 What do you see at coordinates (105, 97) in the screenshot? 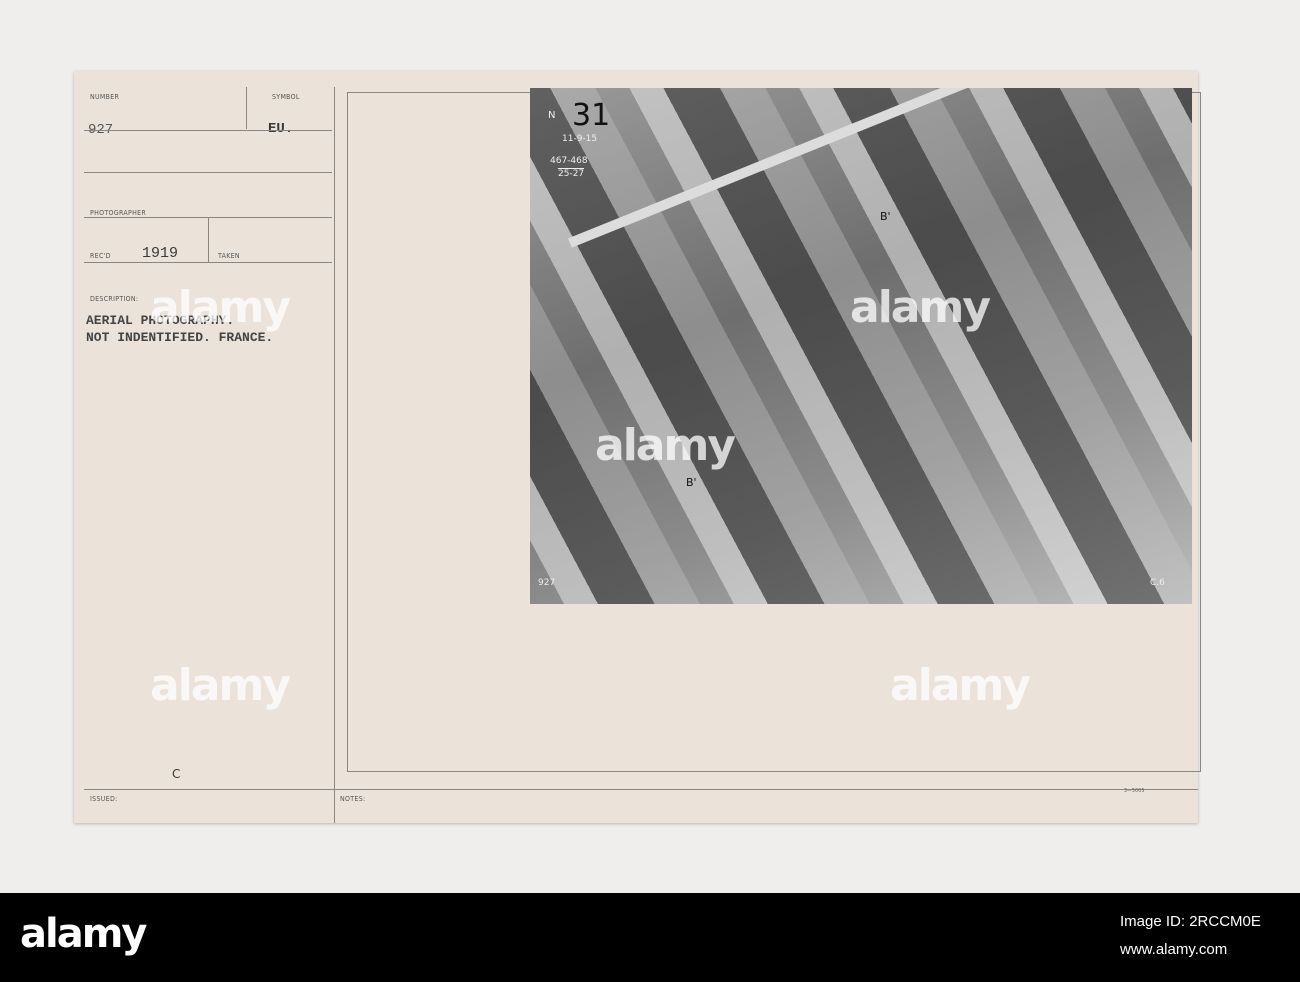
I see `number-label: NUMBER` at bounding box center [105, 97].